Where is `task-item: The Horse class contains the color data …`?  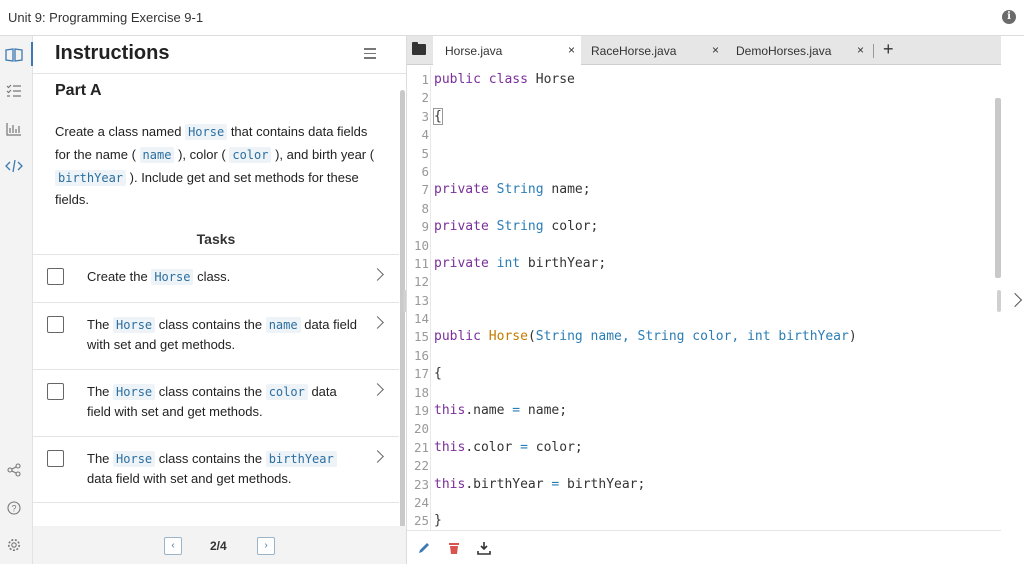 task-item: The Horse class contains the color data … is located at coordinates (216, 403).